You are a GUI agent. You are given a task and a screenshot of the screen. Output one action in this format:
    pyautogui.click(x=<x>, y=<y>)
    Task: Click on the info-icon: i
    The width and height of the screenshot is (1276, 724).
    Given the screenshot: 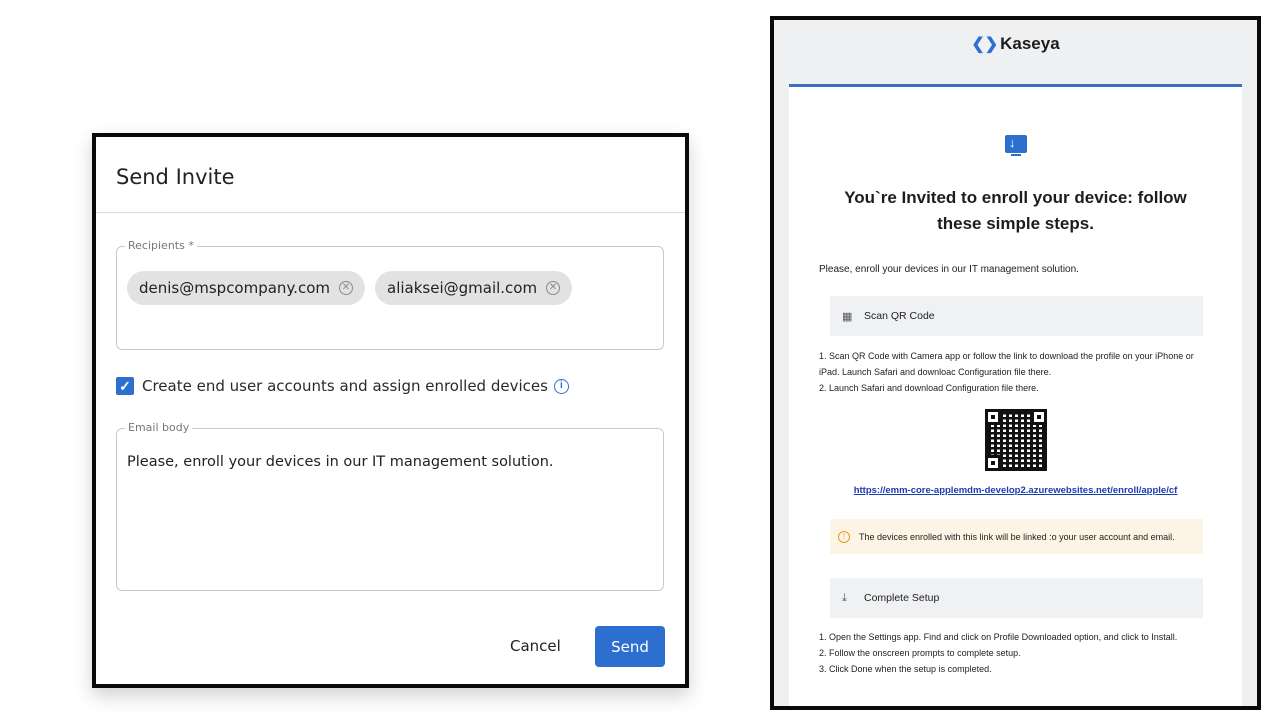 What is the action you would take?
    pyautogui.click(x=561, y=386)
    